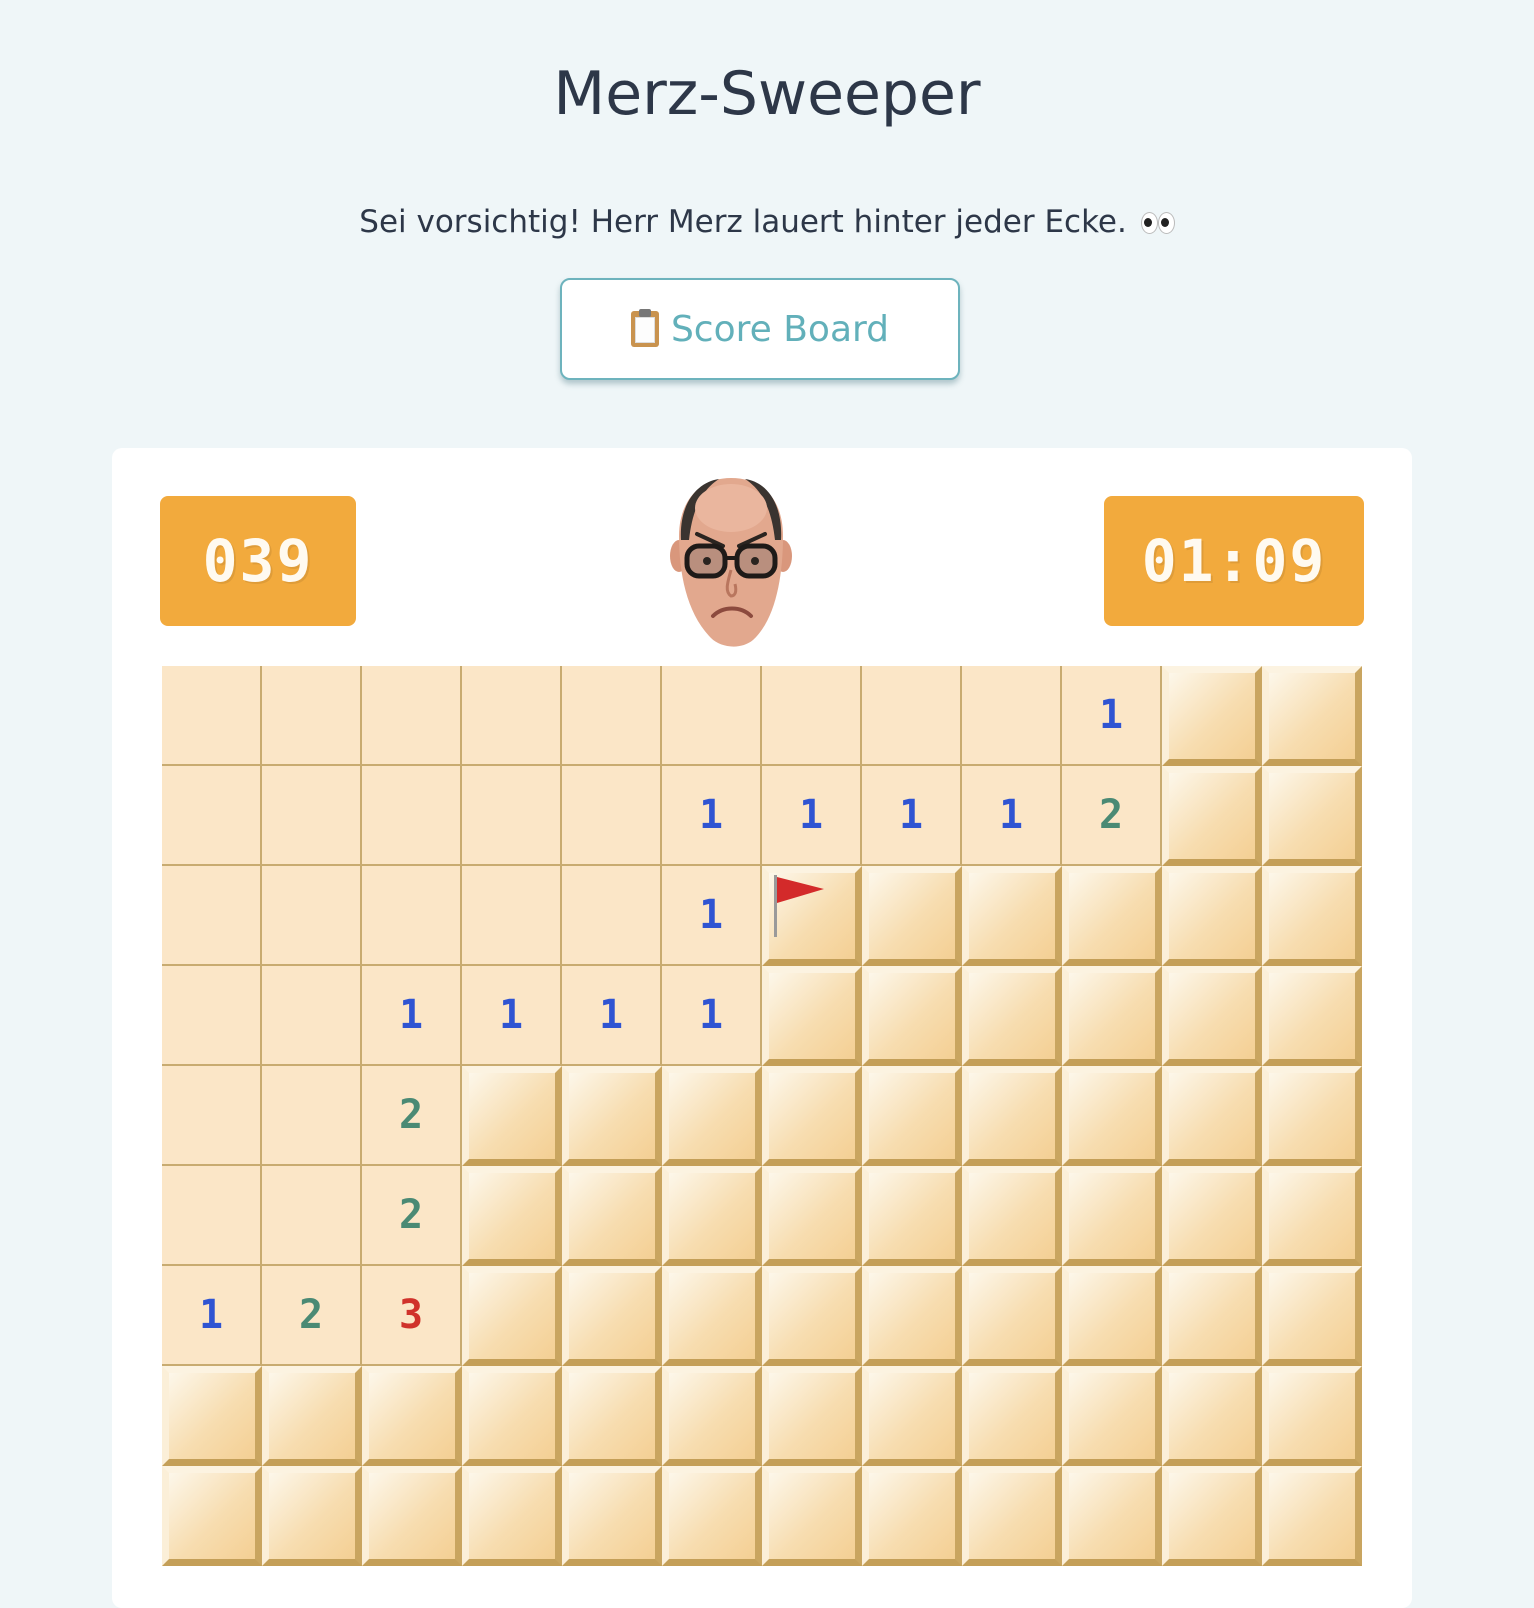 The height and width of the screenshot is (1608, 1534). What do you see at coordinates (412, 1316) in the screenshot?
I see `cell-number-3: 3` at bounding box center [412, 1316].